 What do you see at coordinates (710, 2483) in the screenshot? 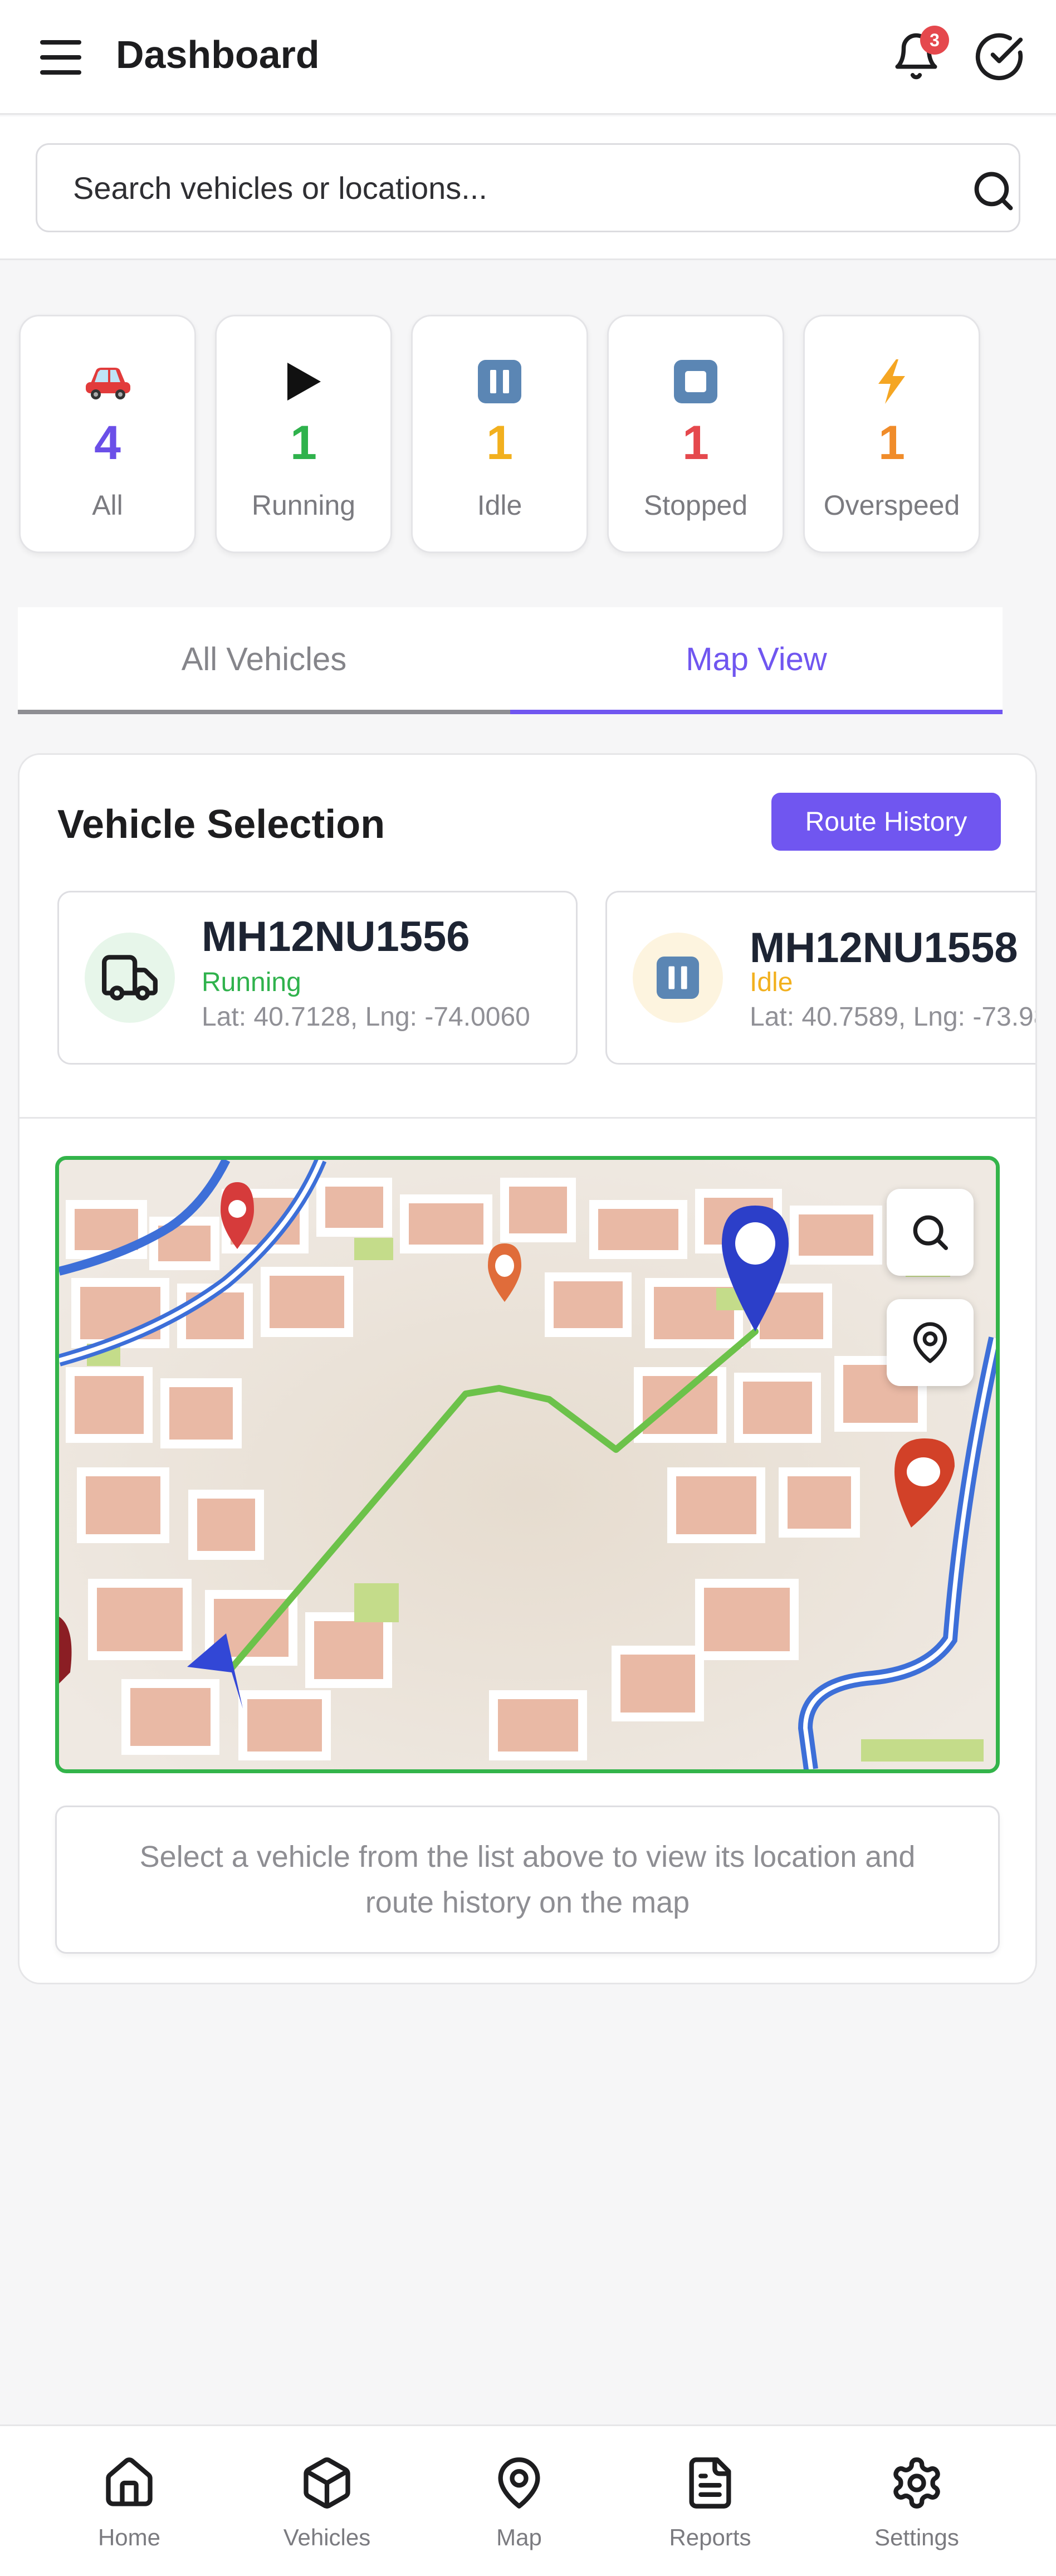
I see `document-icon` at bounding box center [710, 2483].